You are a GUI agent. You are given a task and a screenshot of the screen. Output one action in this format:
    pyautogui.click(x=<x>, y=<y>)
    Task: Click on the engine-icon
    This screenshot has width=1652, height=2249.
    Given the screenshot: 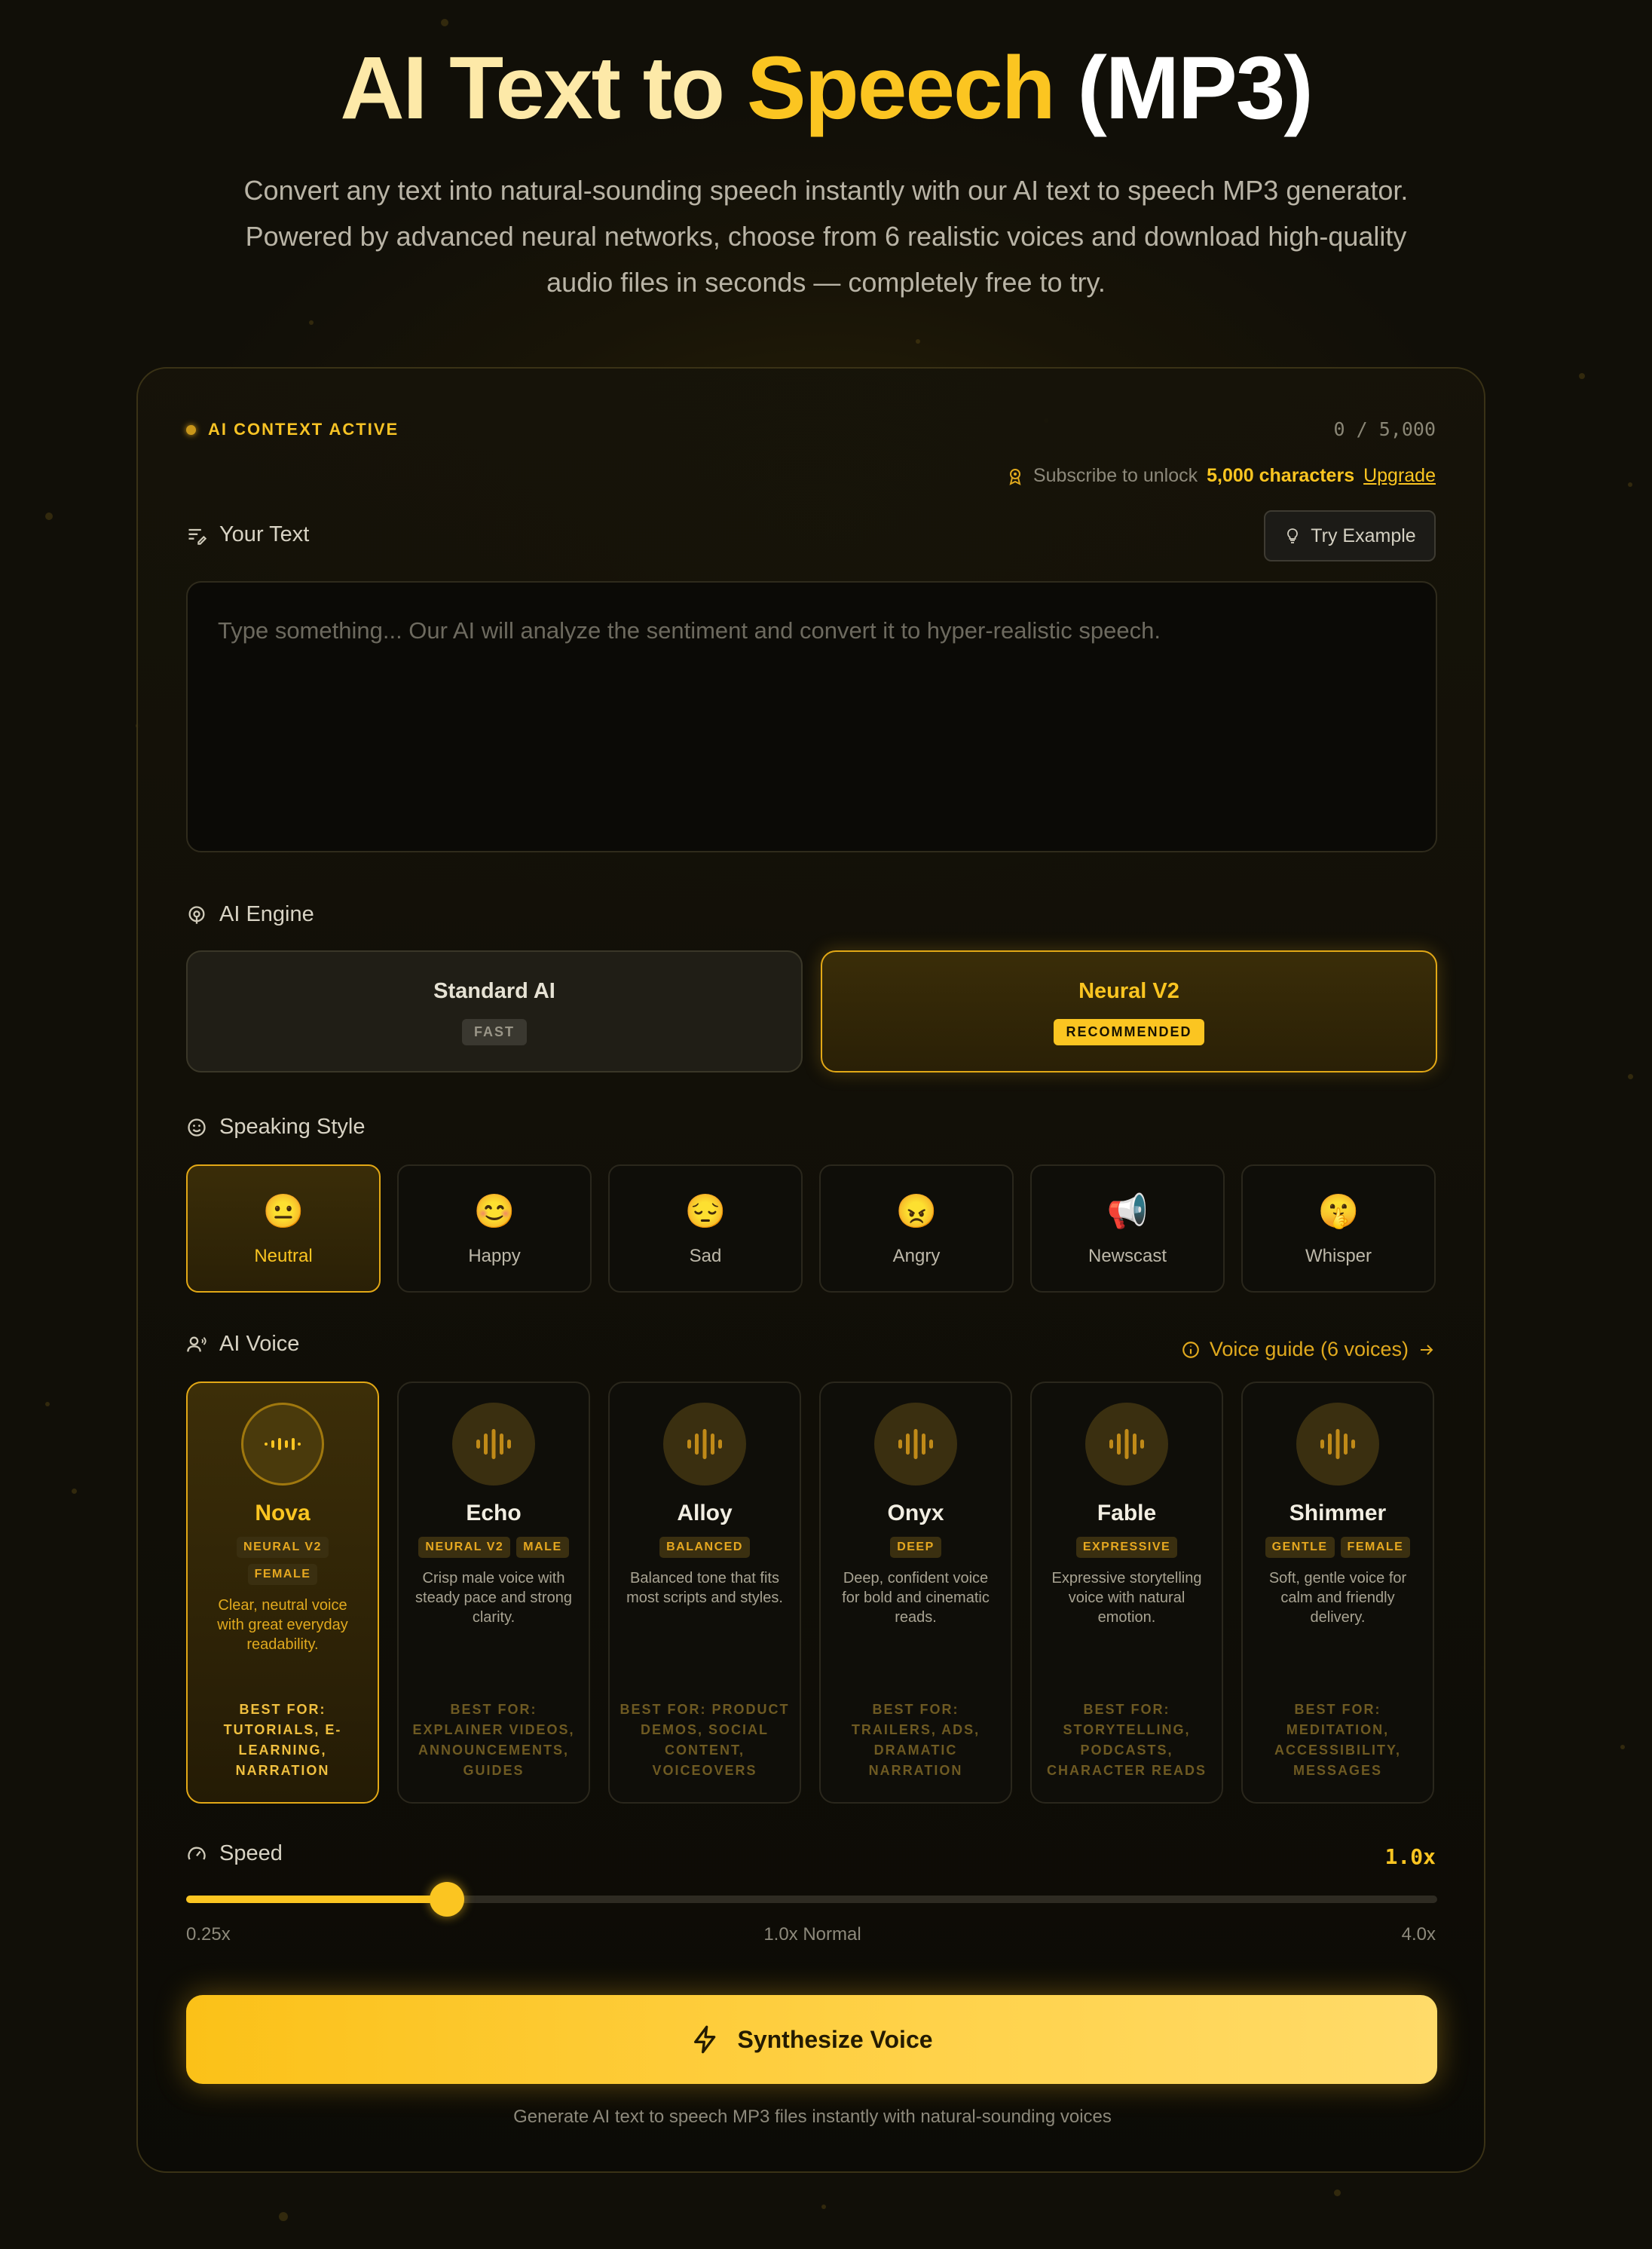 What is the action you would take?
    pyautogui.click(x=197, y=915)
    